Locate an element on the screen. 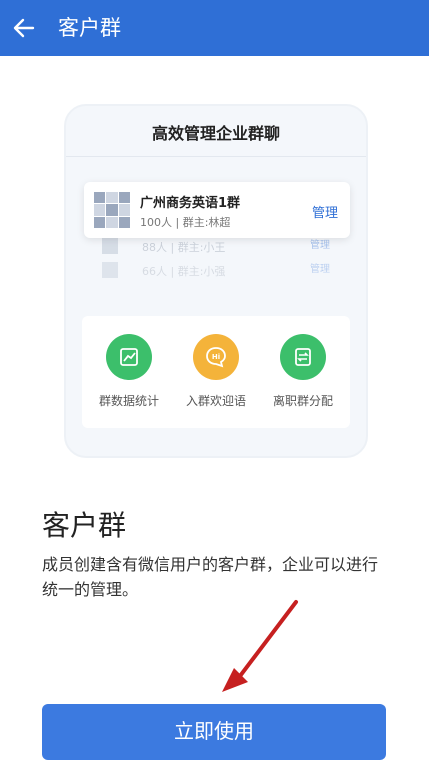 This screenshot has width=429, height=760. ghost-row-text: 88人 | 群主:小王 is located at coordinates (184, 247).